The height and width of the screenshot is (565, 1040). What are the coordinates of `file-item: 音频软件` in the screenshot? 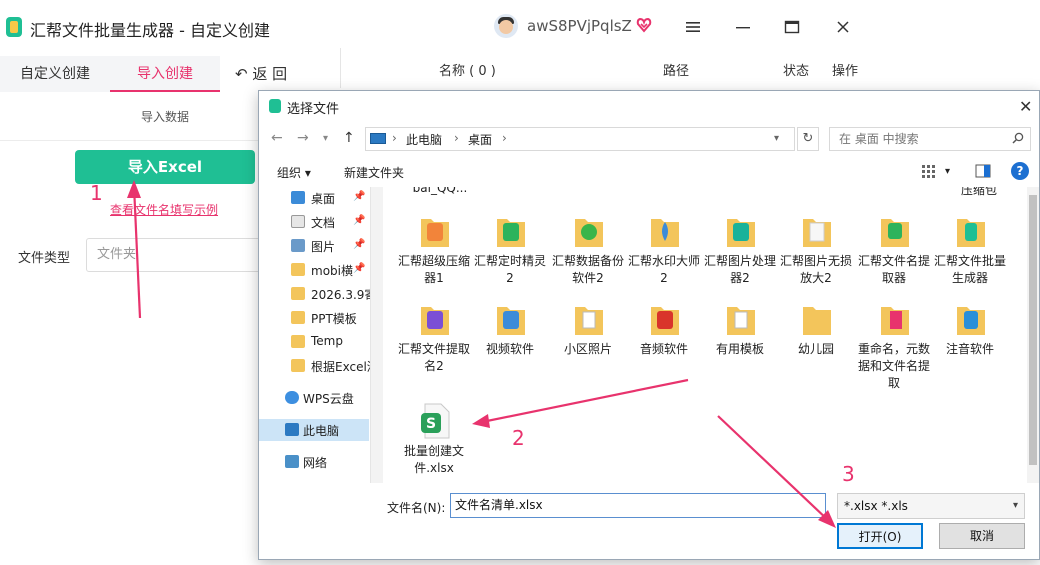 It's located at (664, 349).